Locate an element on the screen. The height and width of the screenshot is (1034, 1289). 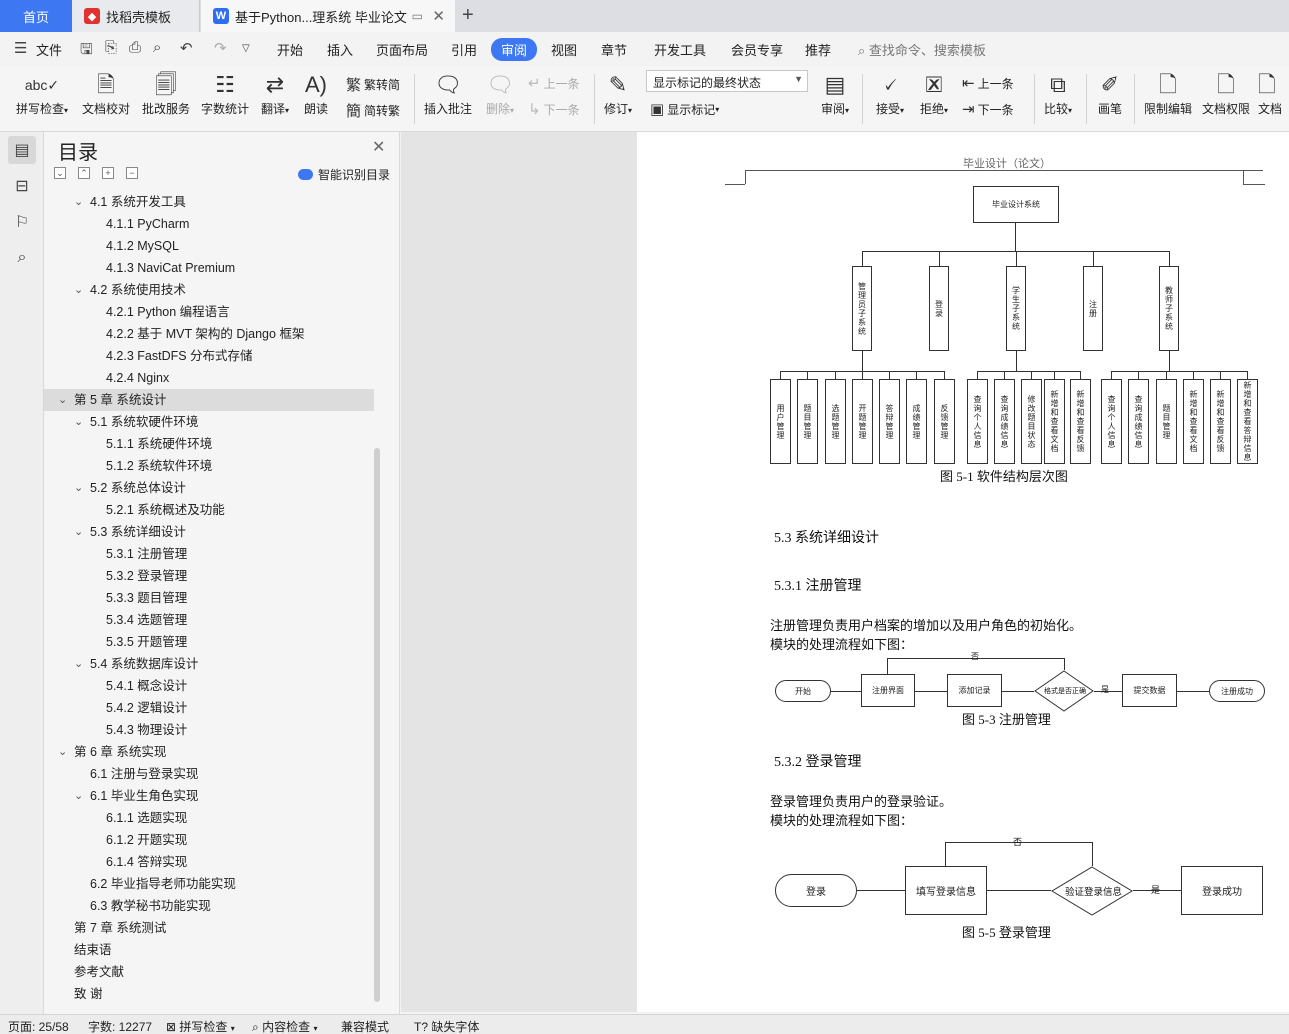
pen-button: ✐ 画笔 is located at coordinates (1110, 93).